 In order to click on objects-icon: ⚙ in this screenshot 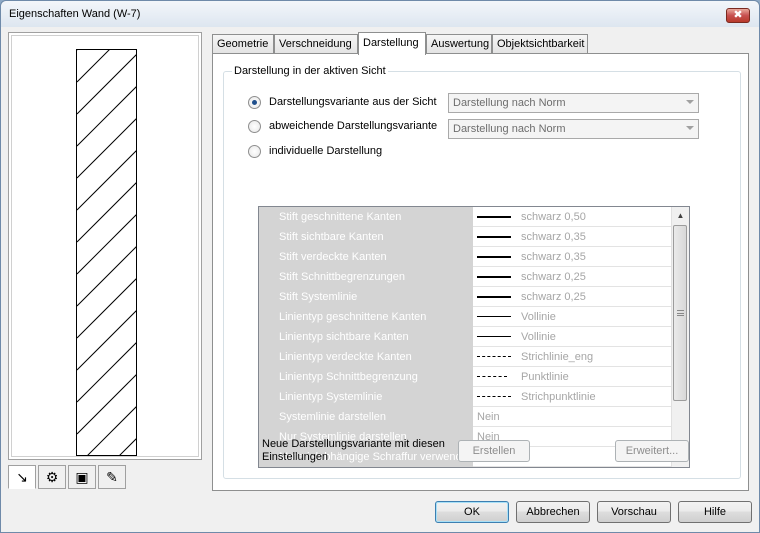, I will do `click(52, 477)`.